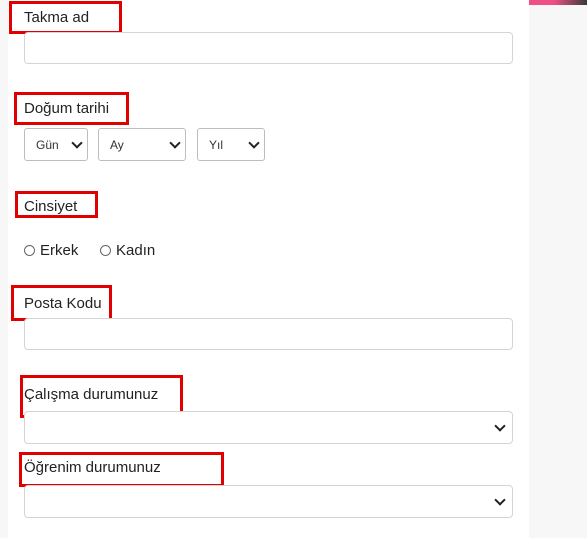 This screenshot has width=587, height=538. What do you see at coordinates (231, 144) in the screenshot?
I see `birth-year-select: Yıl` at bounding box center [231, 144].